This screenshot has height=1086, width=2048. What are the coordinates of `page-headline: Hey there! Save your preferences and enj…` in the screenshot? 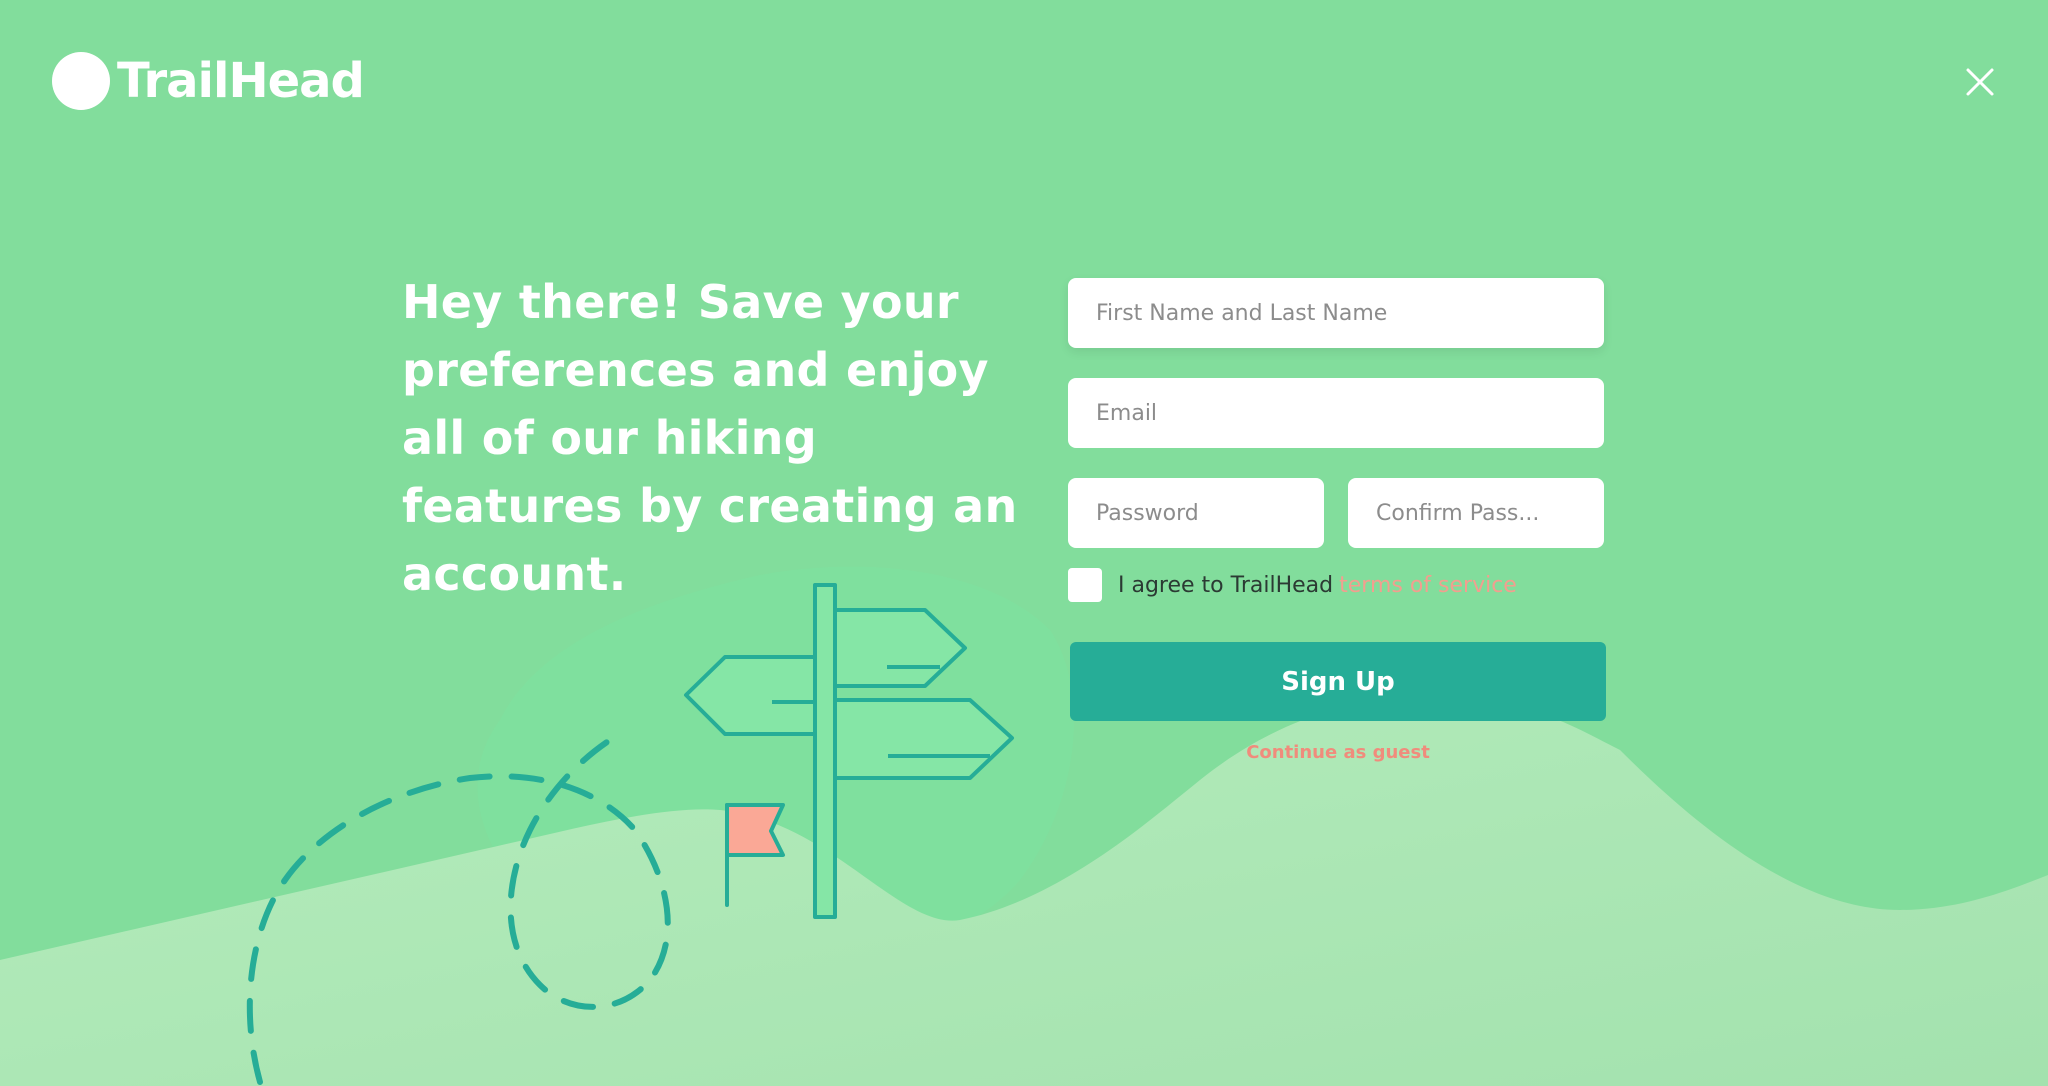 It's located at (710, 438).